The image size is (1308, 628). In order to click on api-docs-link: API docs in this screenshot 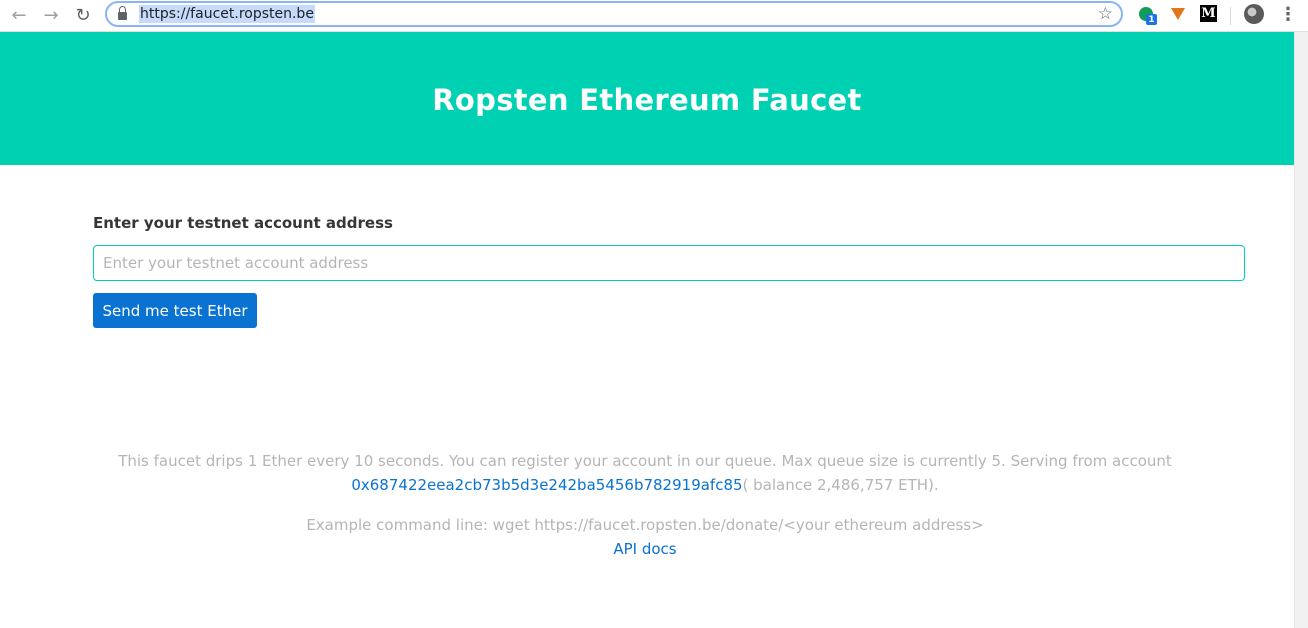, I will do `click(644, 549)`.